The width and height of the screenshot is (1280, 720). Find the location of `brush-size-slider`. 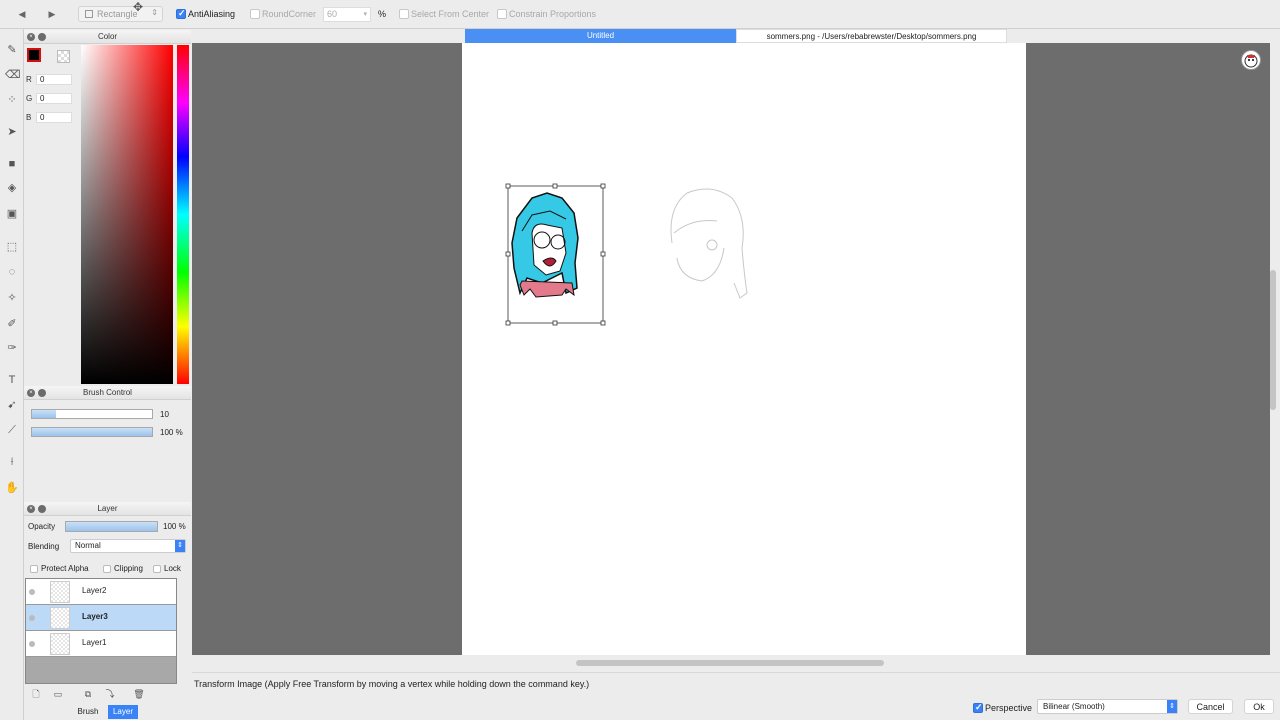

brush-size-slider is located at coordinates (92, 414).